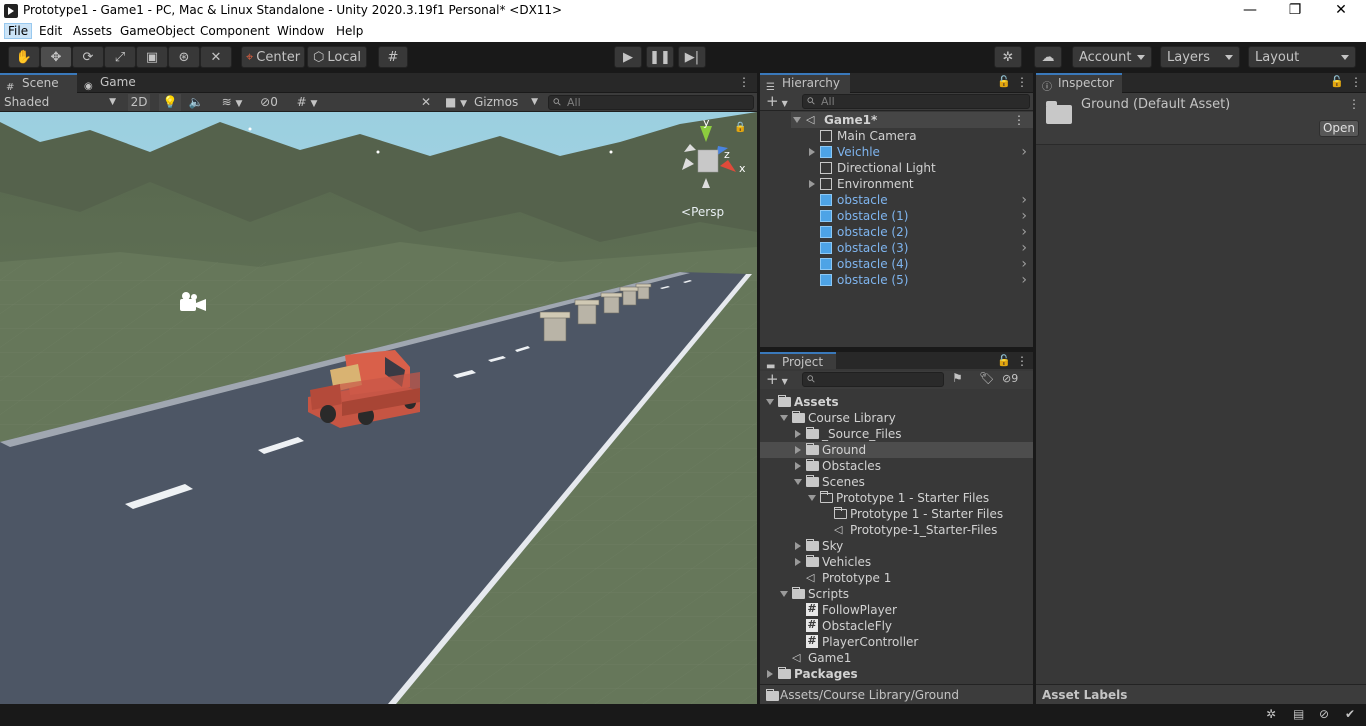 The height and width of the screenshot is (726, 1366). Describe the element at coordinates (92, 31) in the screenshot. I see `menu-assets: Assets` at that location.